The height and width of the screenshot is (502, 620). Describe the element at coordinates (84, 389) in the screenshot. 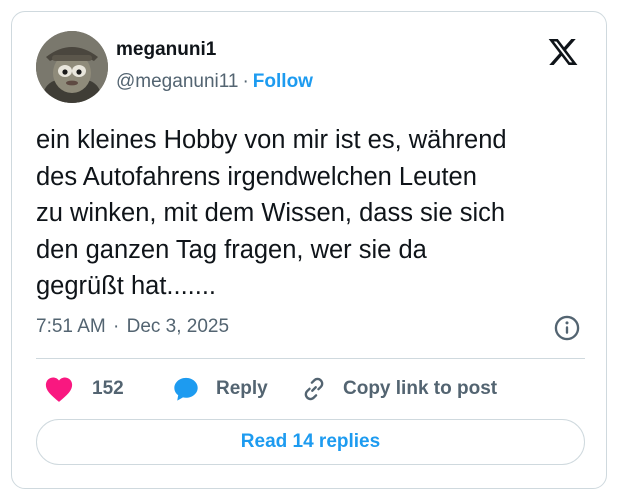

I see `like-button: 152` at that location.